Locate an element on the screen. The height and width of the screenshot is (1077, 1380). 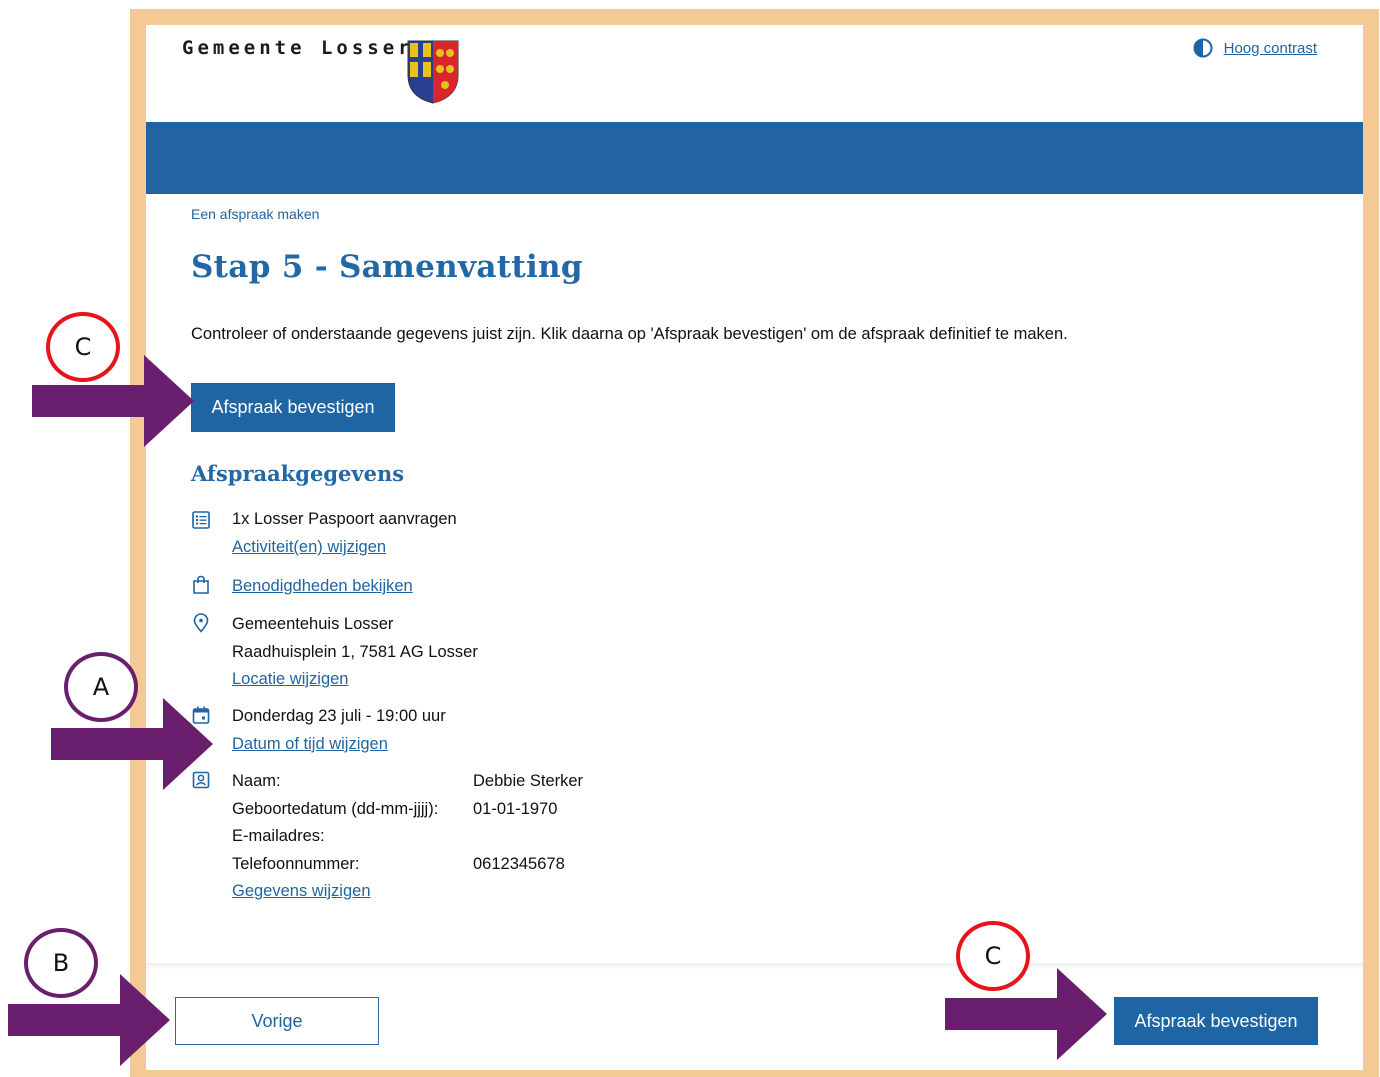
location-pin-icon is located at coordinates (201, 623).